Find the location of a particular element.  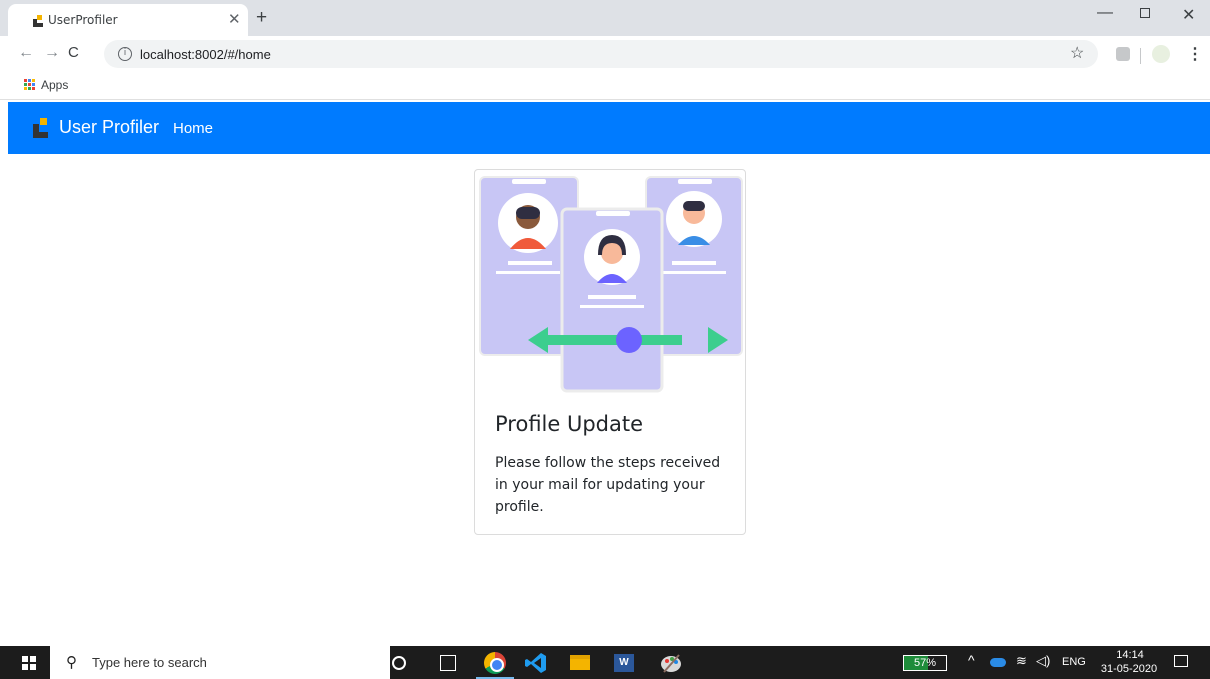

new-tab-button: + is located at coordinates (261, 18).